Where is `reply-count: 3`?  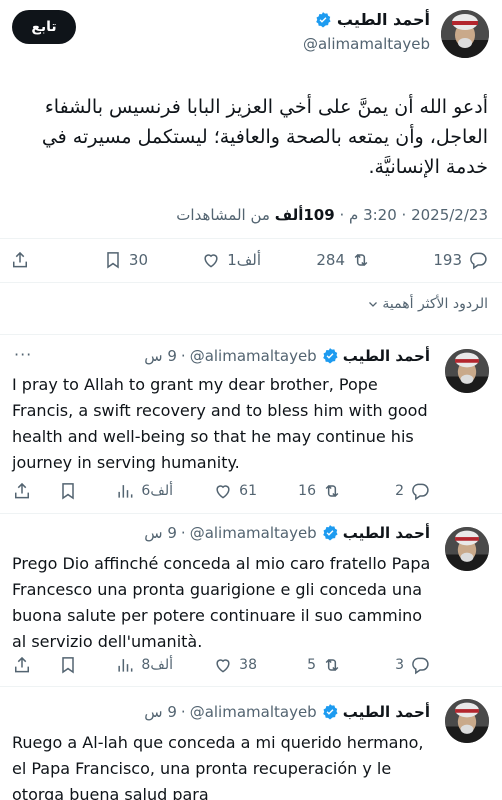 reply-count: 3 is located at coordinates (399, 665).